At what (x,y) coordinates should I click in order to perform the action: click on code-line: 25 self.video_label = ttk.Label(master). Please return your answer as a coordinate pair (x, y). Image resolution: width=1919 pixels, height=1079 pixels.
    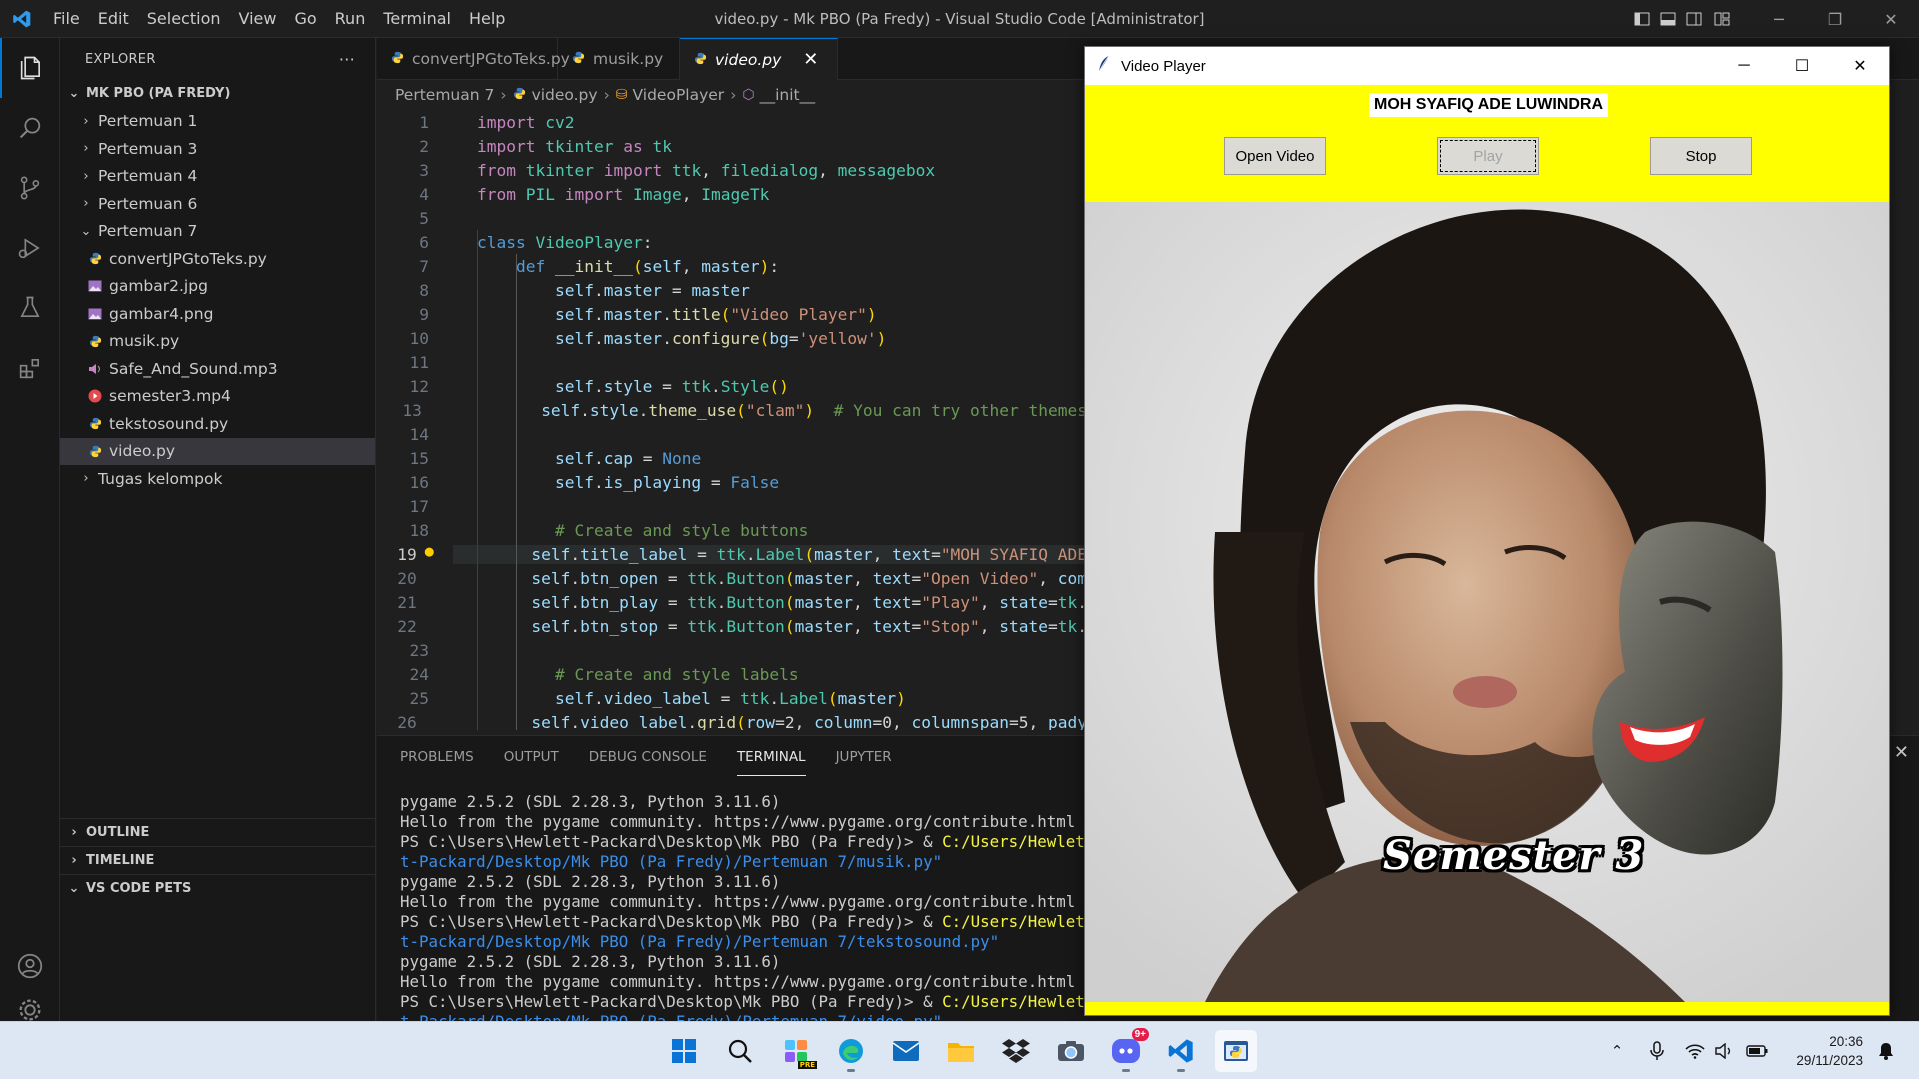
    Looking at the image, I should click on (732, 698).